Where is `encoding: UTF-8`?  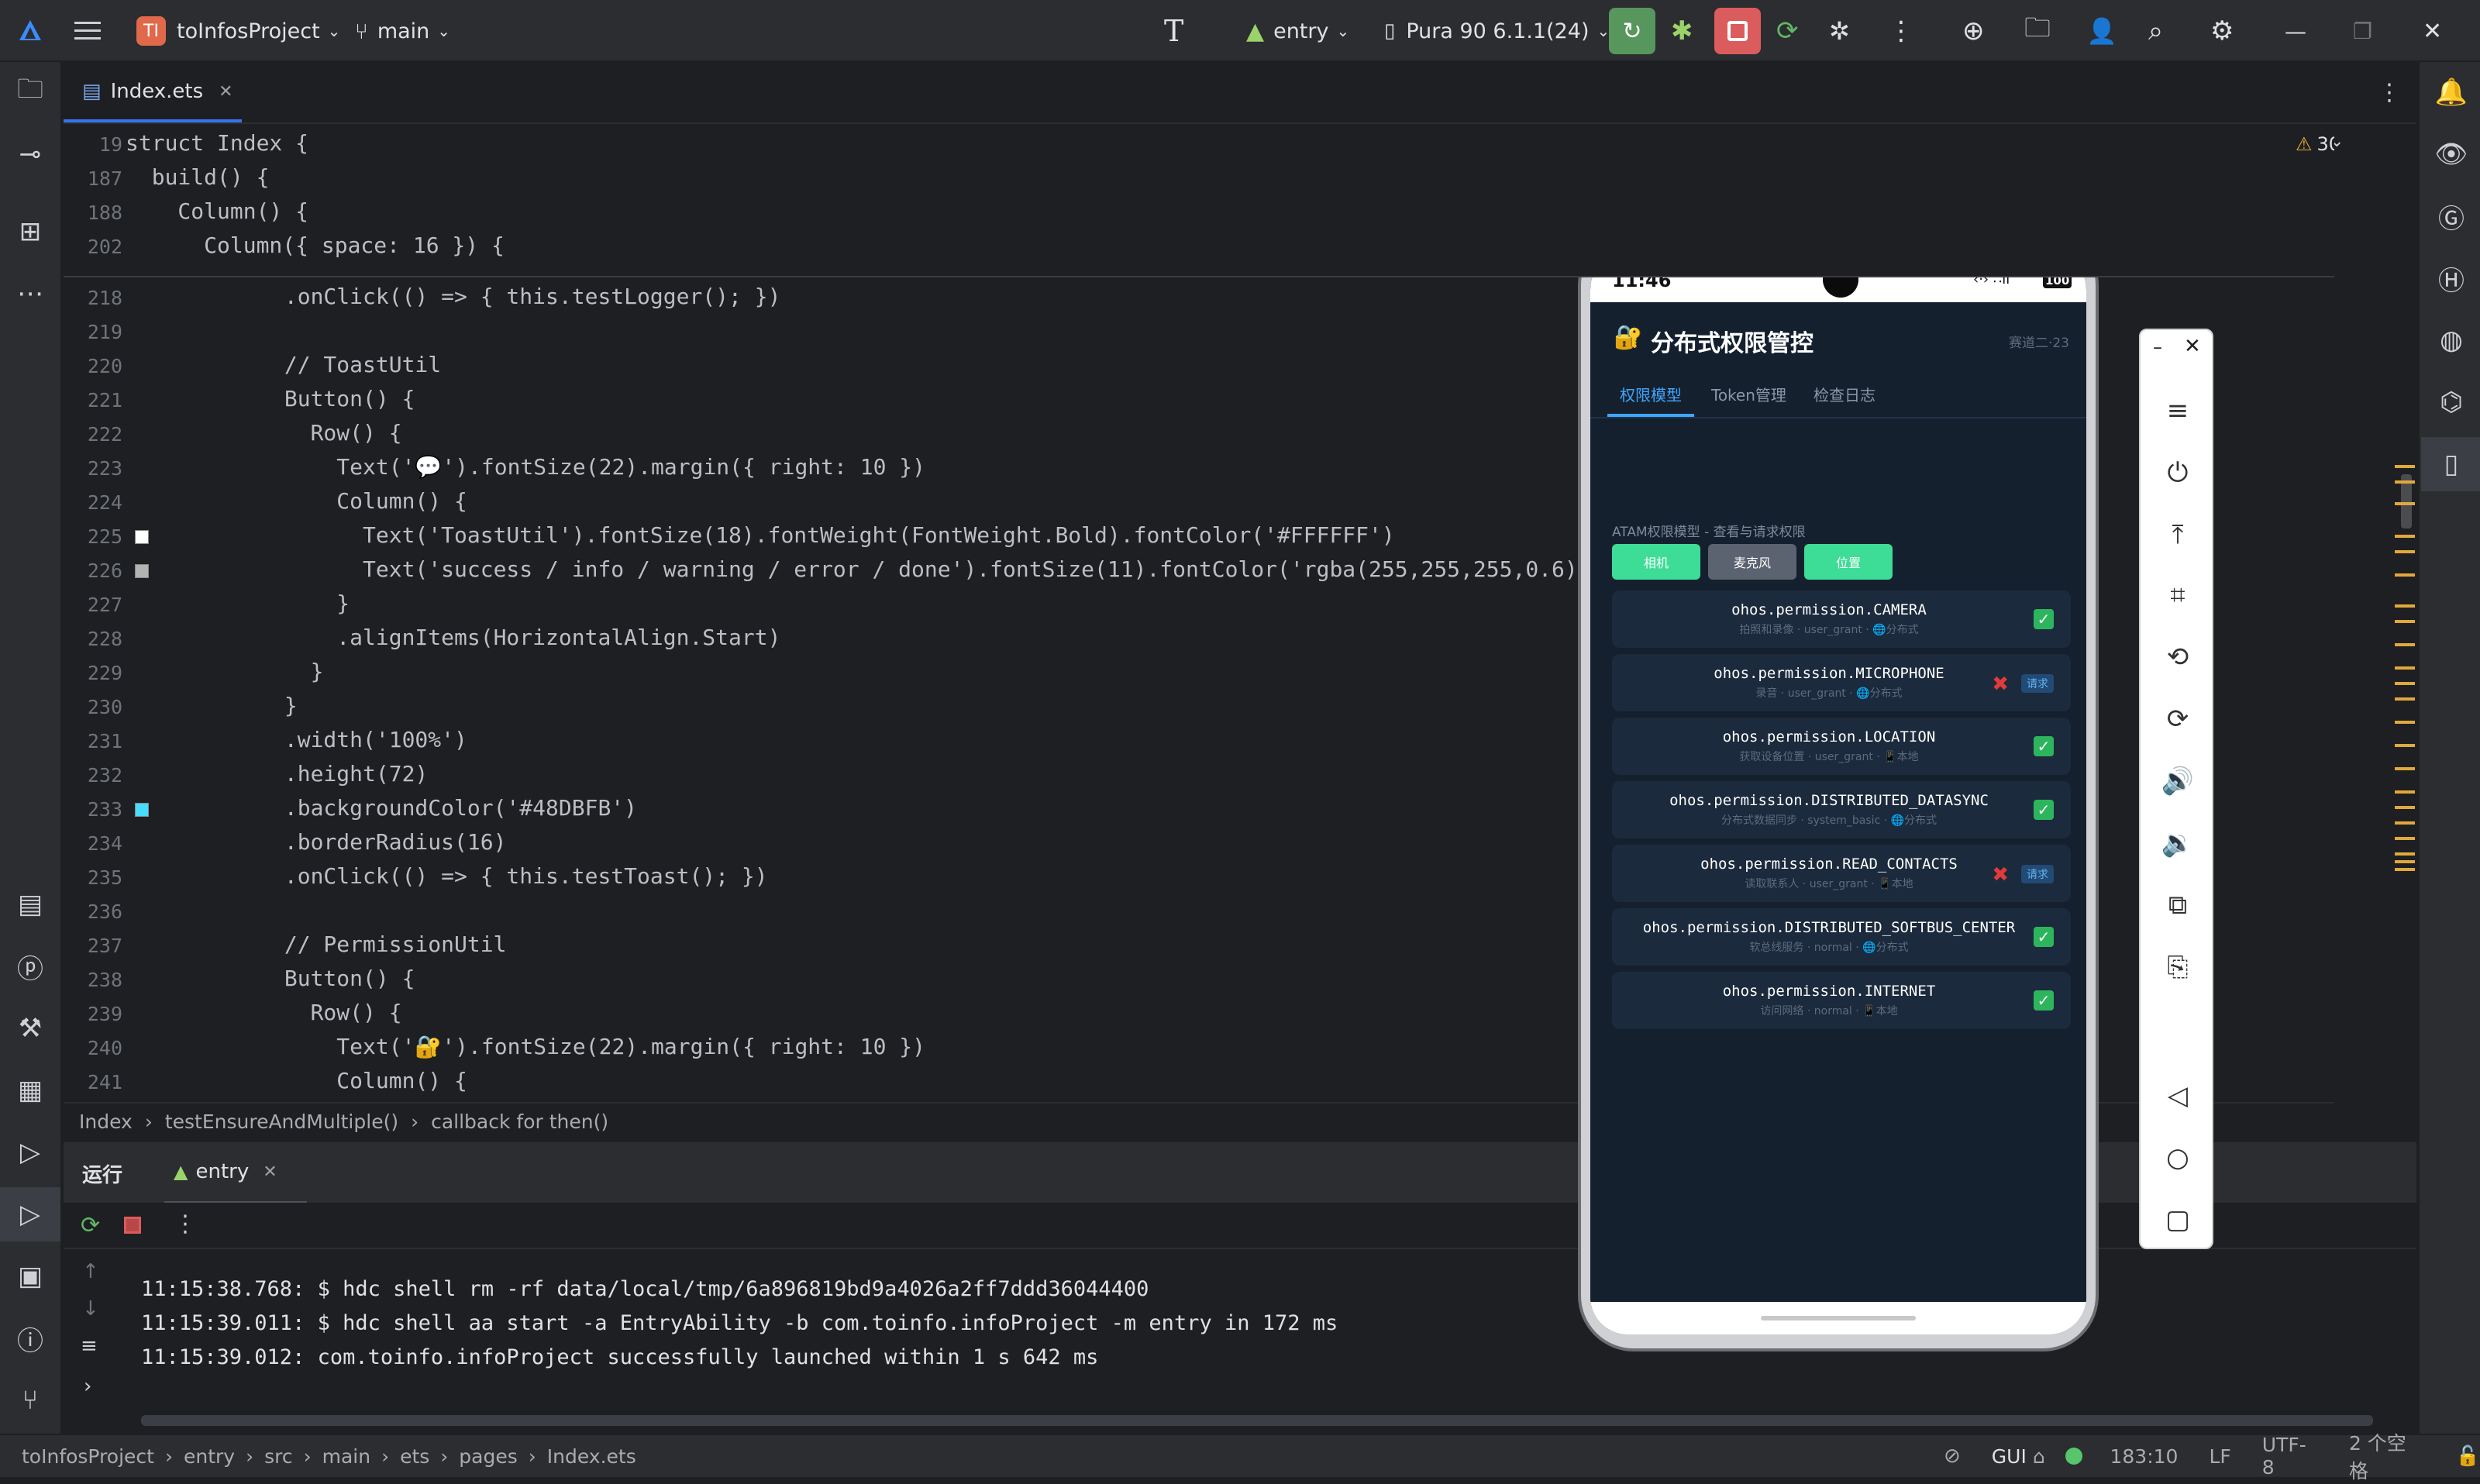 encoding: UTF-8 is located at coordinates (2290, 1456).